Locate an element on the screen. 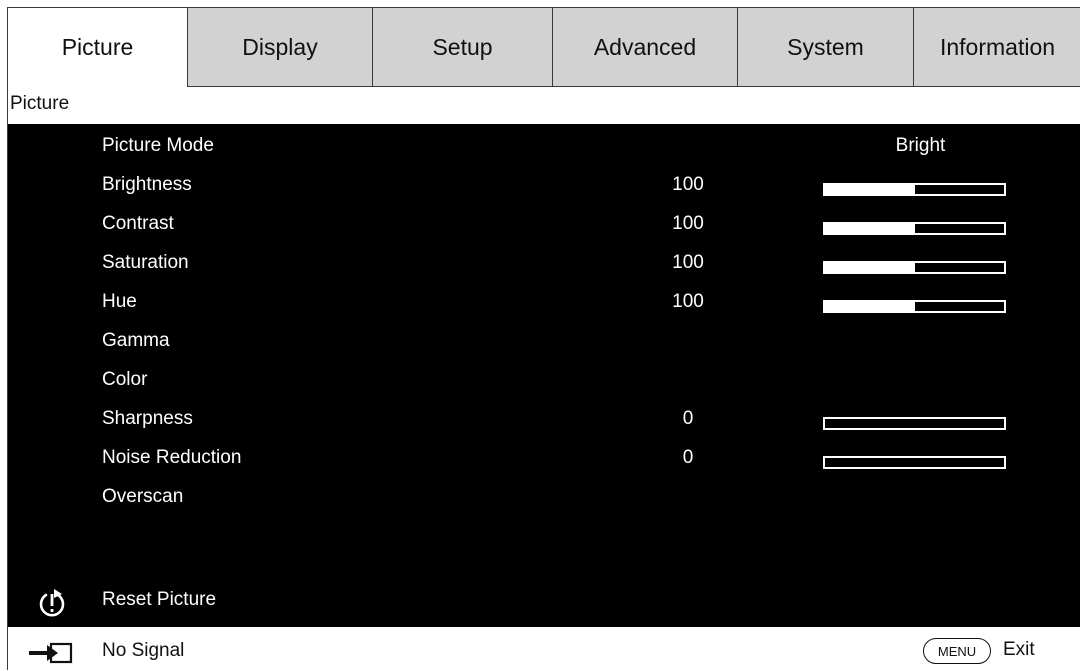 This screenshot has height=671, width=1080. brightness-slider is located at coordinates (914, 189).